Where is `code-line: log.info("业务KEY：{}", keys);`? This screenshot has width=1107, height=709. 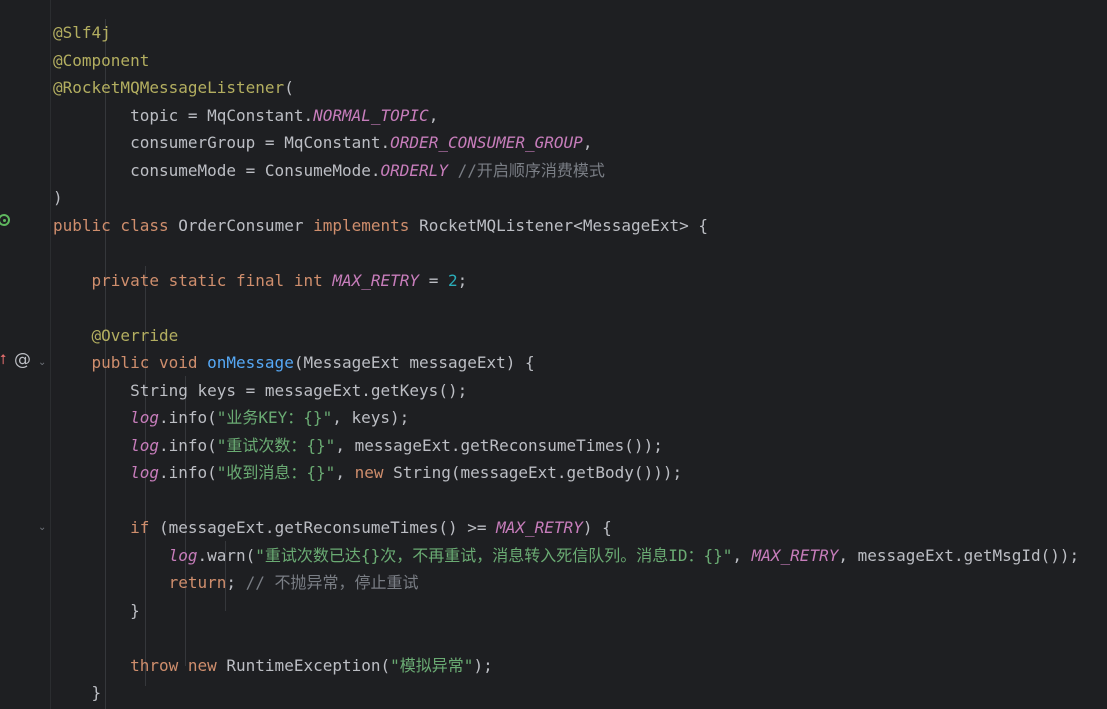
code-line: log.info("业务KEY：{}", keys); is located at coordinates (580, 418).